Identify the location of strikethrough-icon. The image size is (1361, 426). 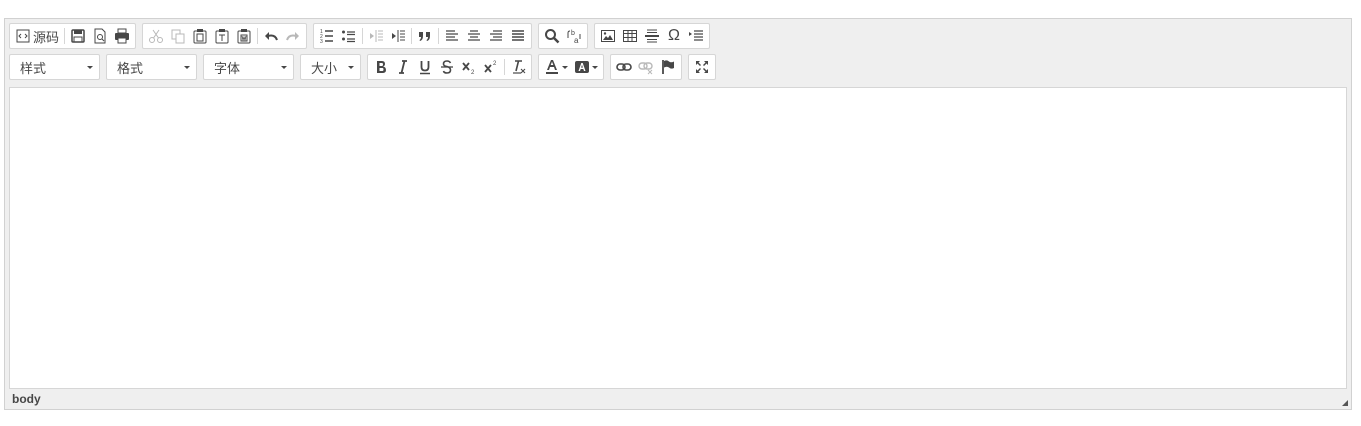
(447, 67).